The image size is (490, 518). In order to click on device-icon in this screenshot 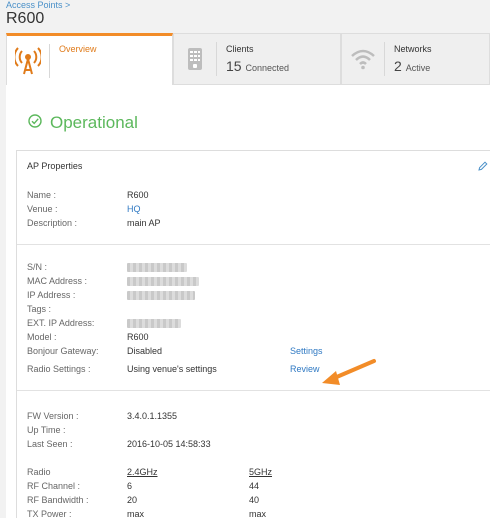, I will do `click(195, 59)`.